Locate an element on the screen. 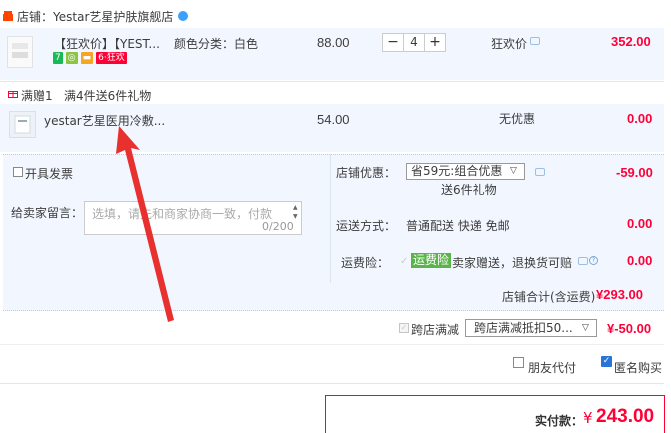 The height and width of the screenshot is (433, 671). badge-promo-icon: 6·狂欢 is located at coordinates (111, 58).